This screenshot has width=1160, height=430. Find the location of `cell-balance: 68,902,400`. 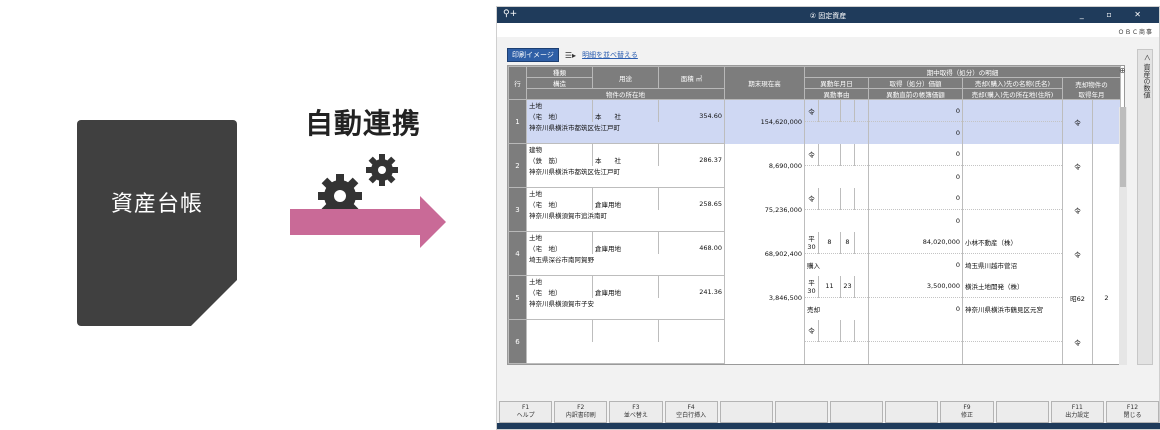

cell-balance: 68,902,400 is located at coordinates (764, 253).